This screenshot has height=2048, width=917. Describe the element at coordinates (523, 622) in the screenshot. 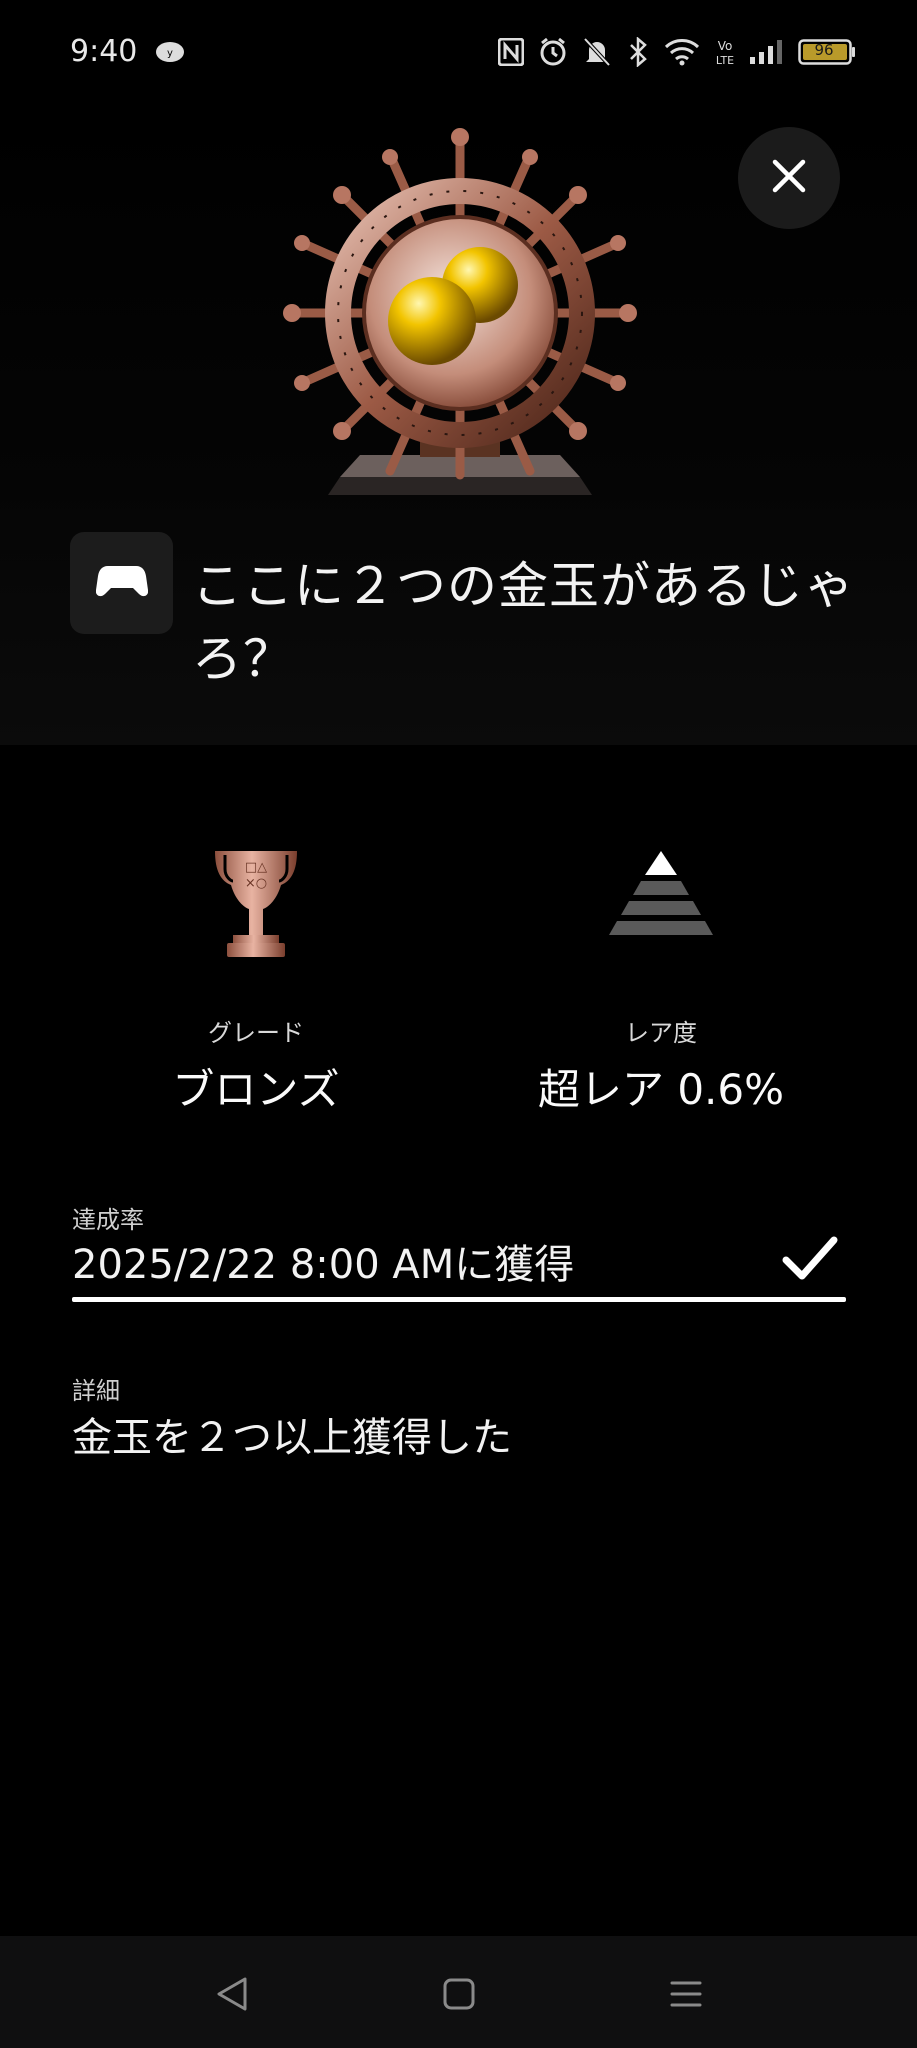

I see `trophy-title: ここに２つの金玉があるじゃろ？` at that location.